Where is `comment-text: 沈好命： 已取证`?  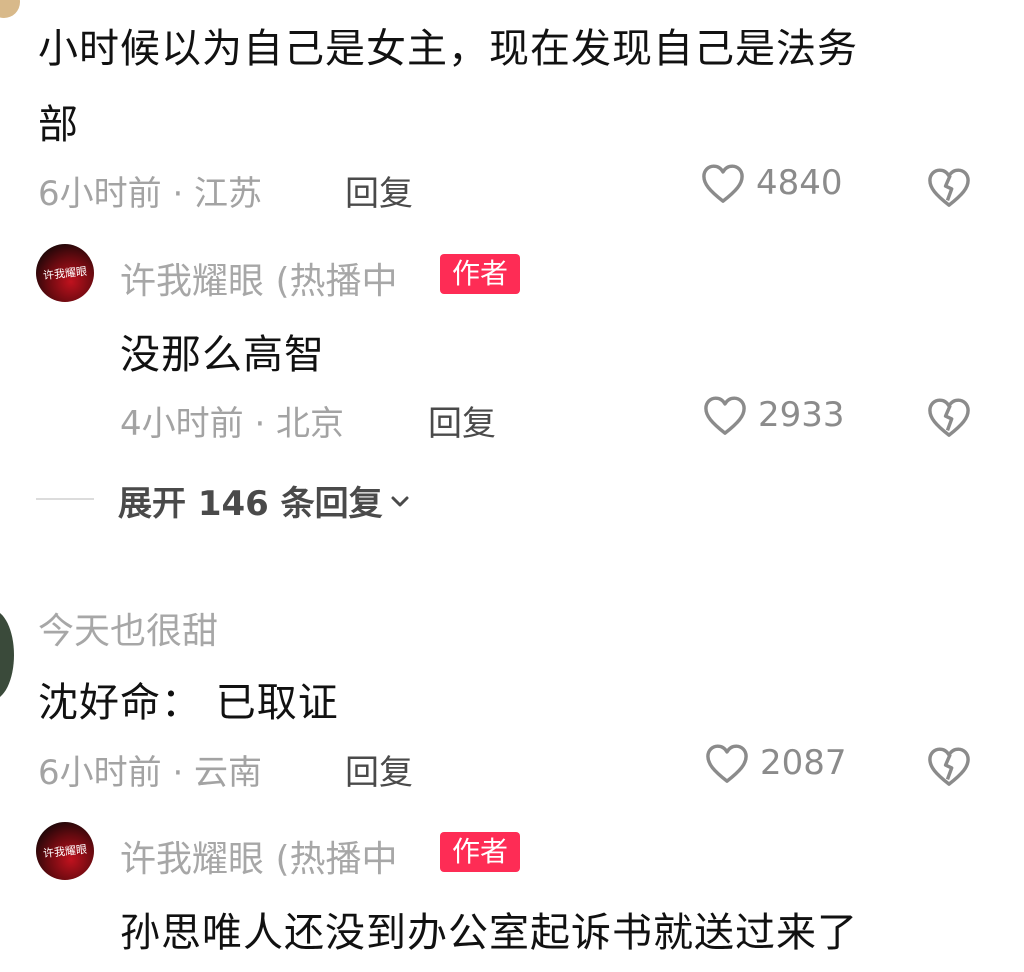 comment-text: 沈好命： 已取证 is located at coordinates (188, 703).